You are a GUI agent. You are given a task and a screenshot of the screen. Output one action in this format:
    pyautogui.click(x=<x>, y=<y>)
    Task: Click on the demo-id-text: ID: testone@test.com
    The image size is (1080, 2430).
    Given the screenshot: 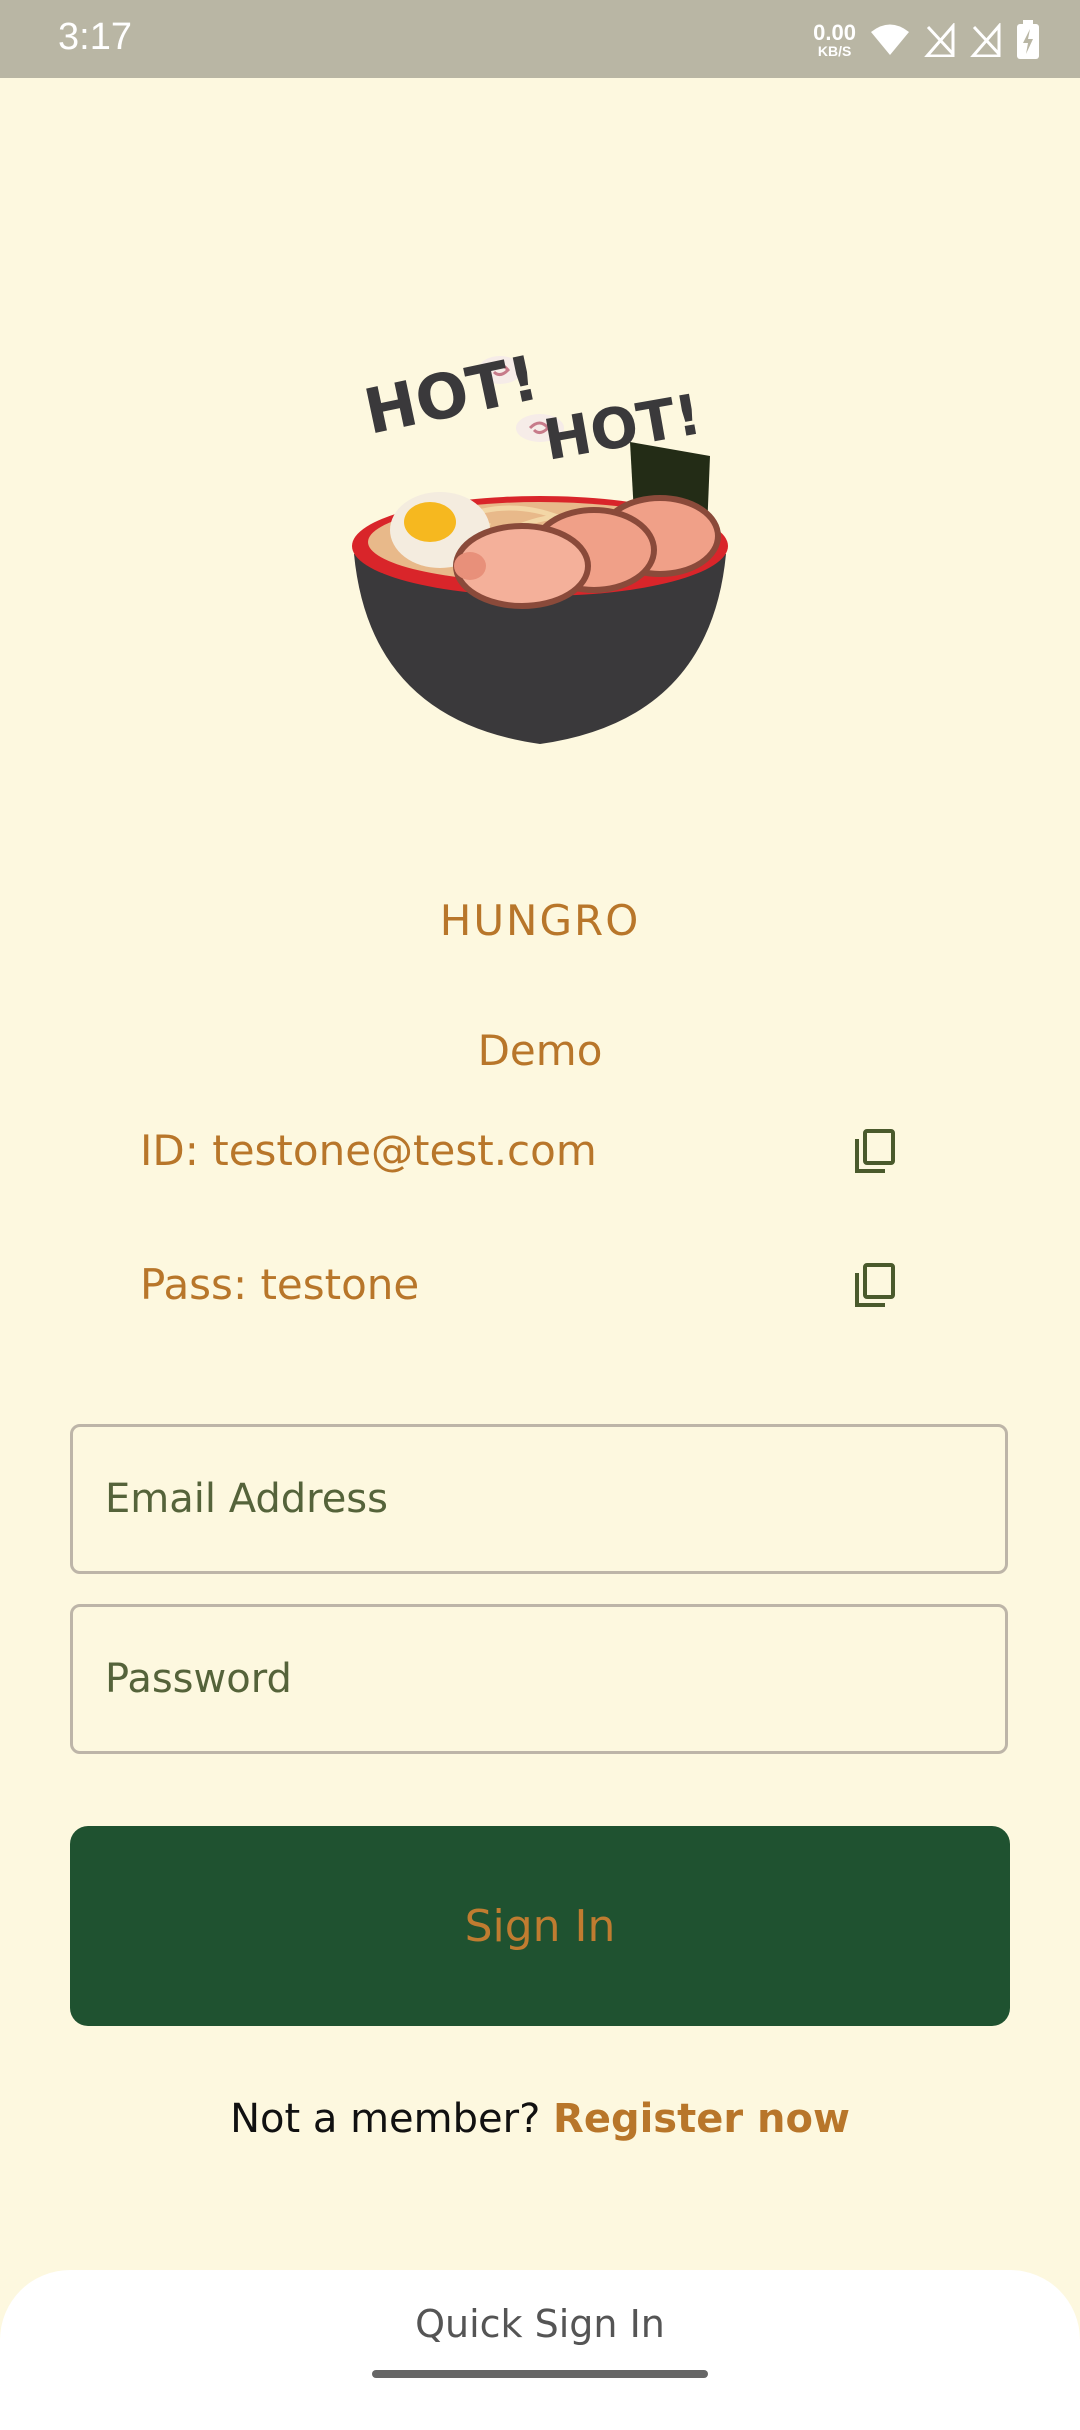 What is the action you would take?
    pyautogui.click(x=368, y=1150)
    